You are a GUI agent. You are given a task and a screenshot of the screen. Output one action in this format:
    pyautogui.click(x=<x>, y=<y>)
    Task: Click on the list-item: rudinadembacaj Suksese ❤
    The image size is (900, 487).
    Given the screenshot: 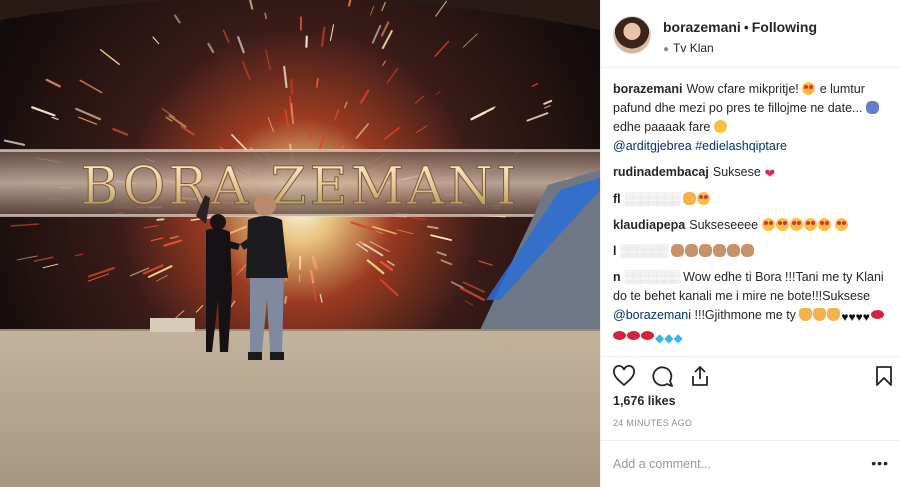 What is the action you would take?
    pyautogui.click(x=749, y=173)
    